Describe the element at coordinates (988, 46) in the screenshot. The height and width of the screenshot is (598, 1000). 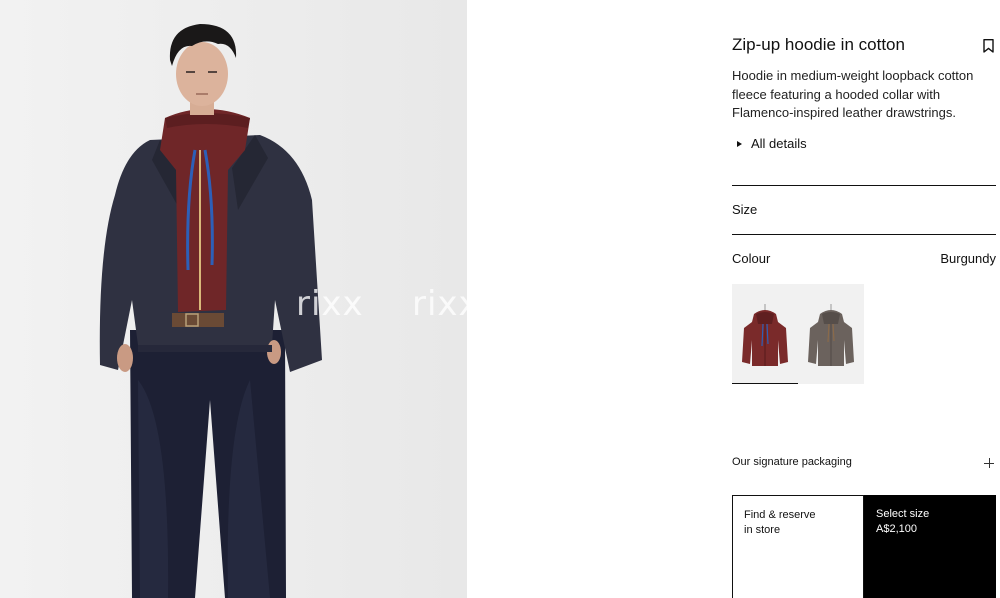
I see `bookmark-icon` at that location.